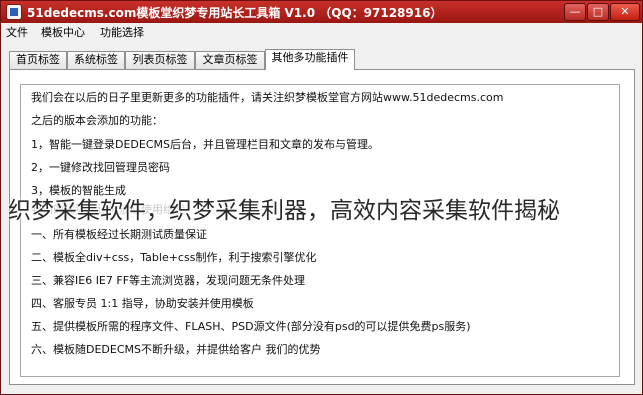  What do you see at coordinates (160, 60) in the screenshot?
I see `tab-list-page: 列表页标签` at bounding box center [160, 60].